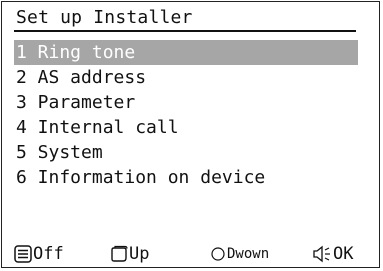  I want to click on up-softkey: Up, so click(129, 254).